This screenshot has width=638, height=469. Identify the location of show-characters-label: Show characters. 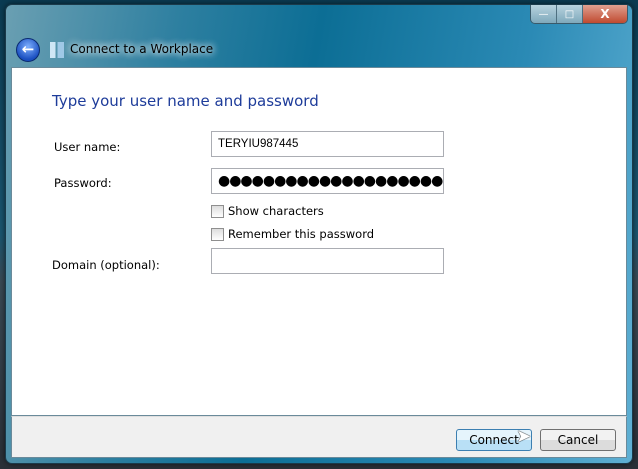
(276, 211).